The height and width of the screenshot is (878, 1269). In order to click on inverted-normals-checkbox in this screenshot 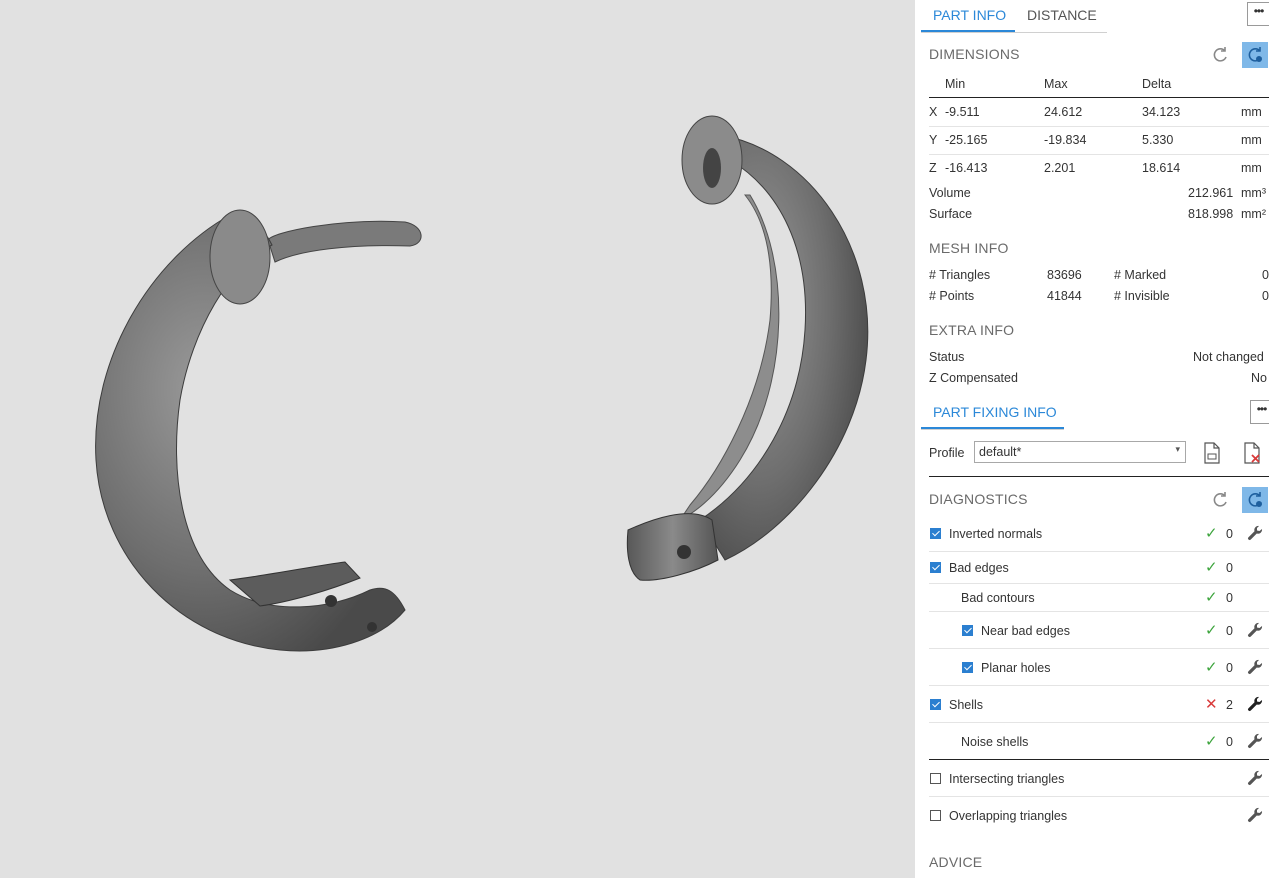, I will do `click(935, 533)`.